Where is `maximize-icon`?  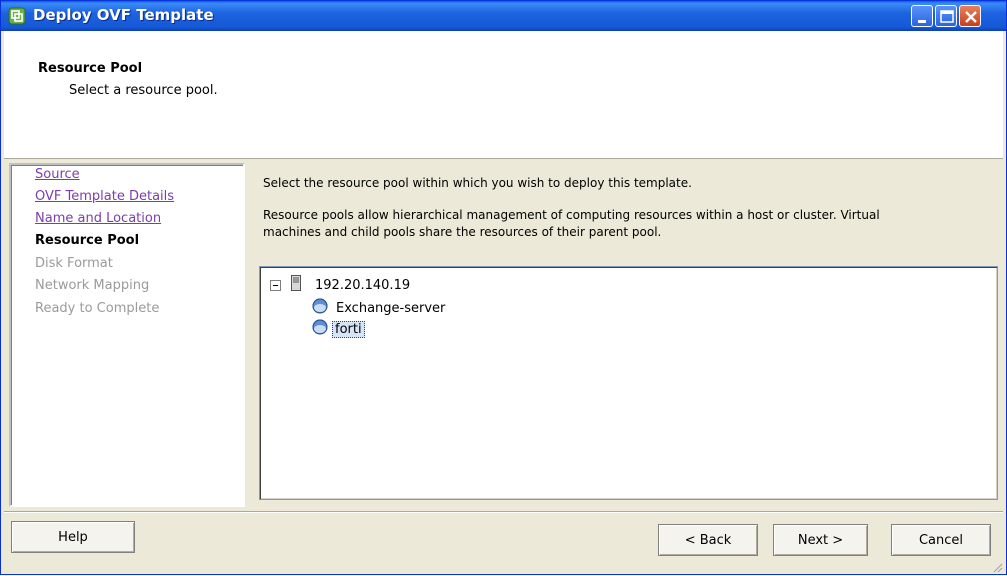 maximize-icon is located at coordinates (947, 16).